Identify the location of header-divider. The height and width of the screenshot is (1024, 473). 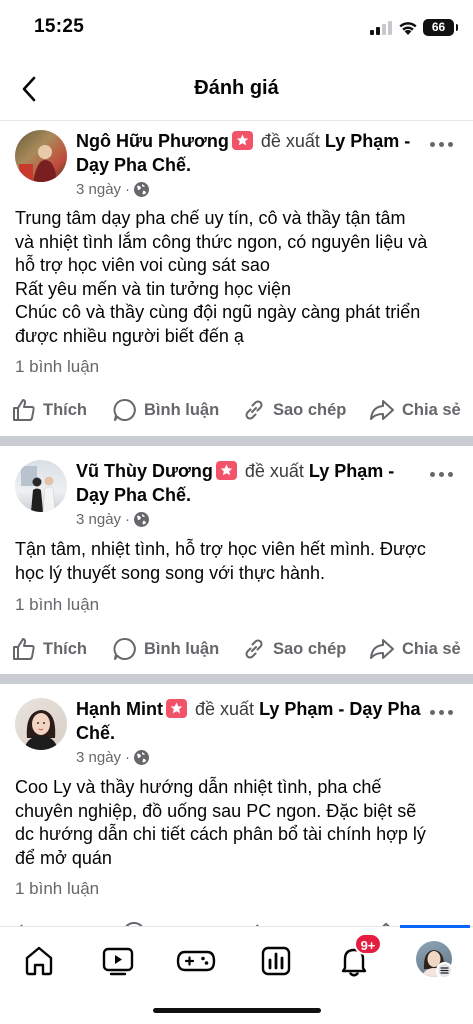
(236, 120).